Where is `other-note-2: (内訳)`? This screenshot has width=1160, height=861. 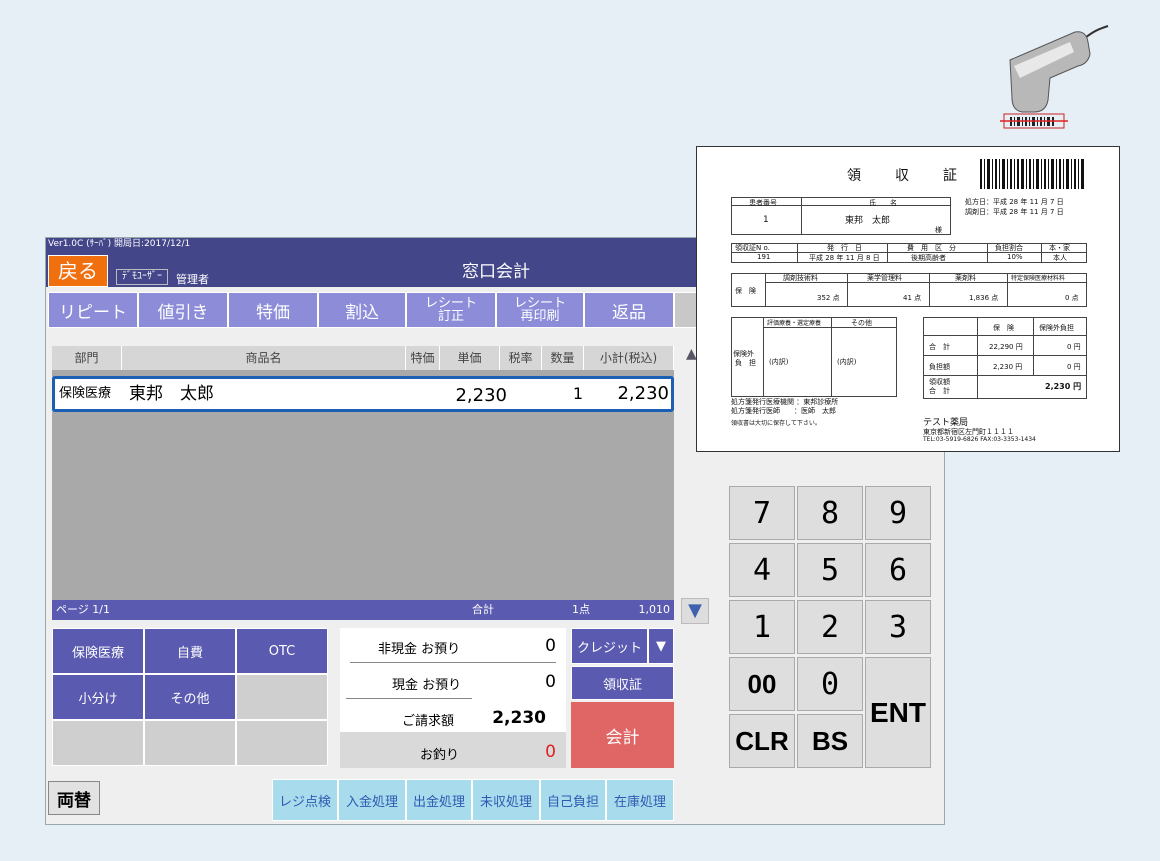
other-note-2: (内訳) is located at coordinates (847, 362).